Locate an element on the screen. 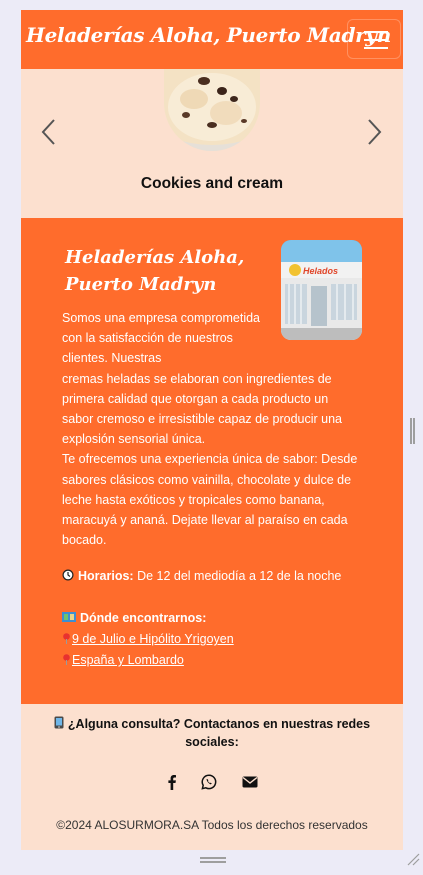  about-title: Heladerías Aloha, Puerto Madryn is located at coordinates (165, 271).